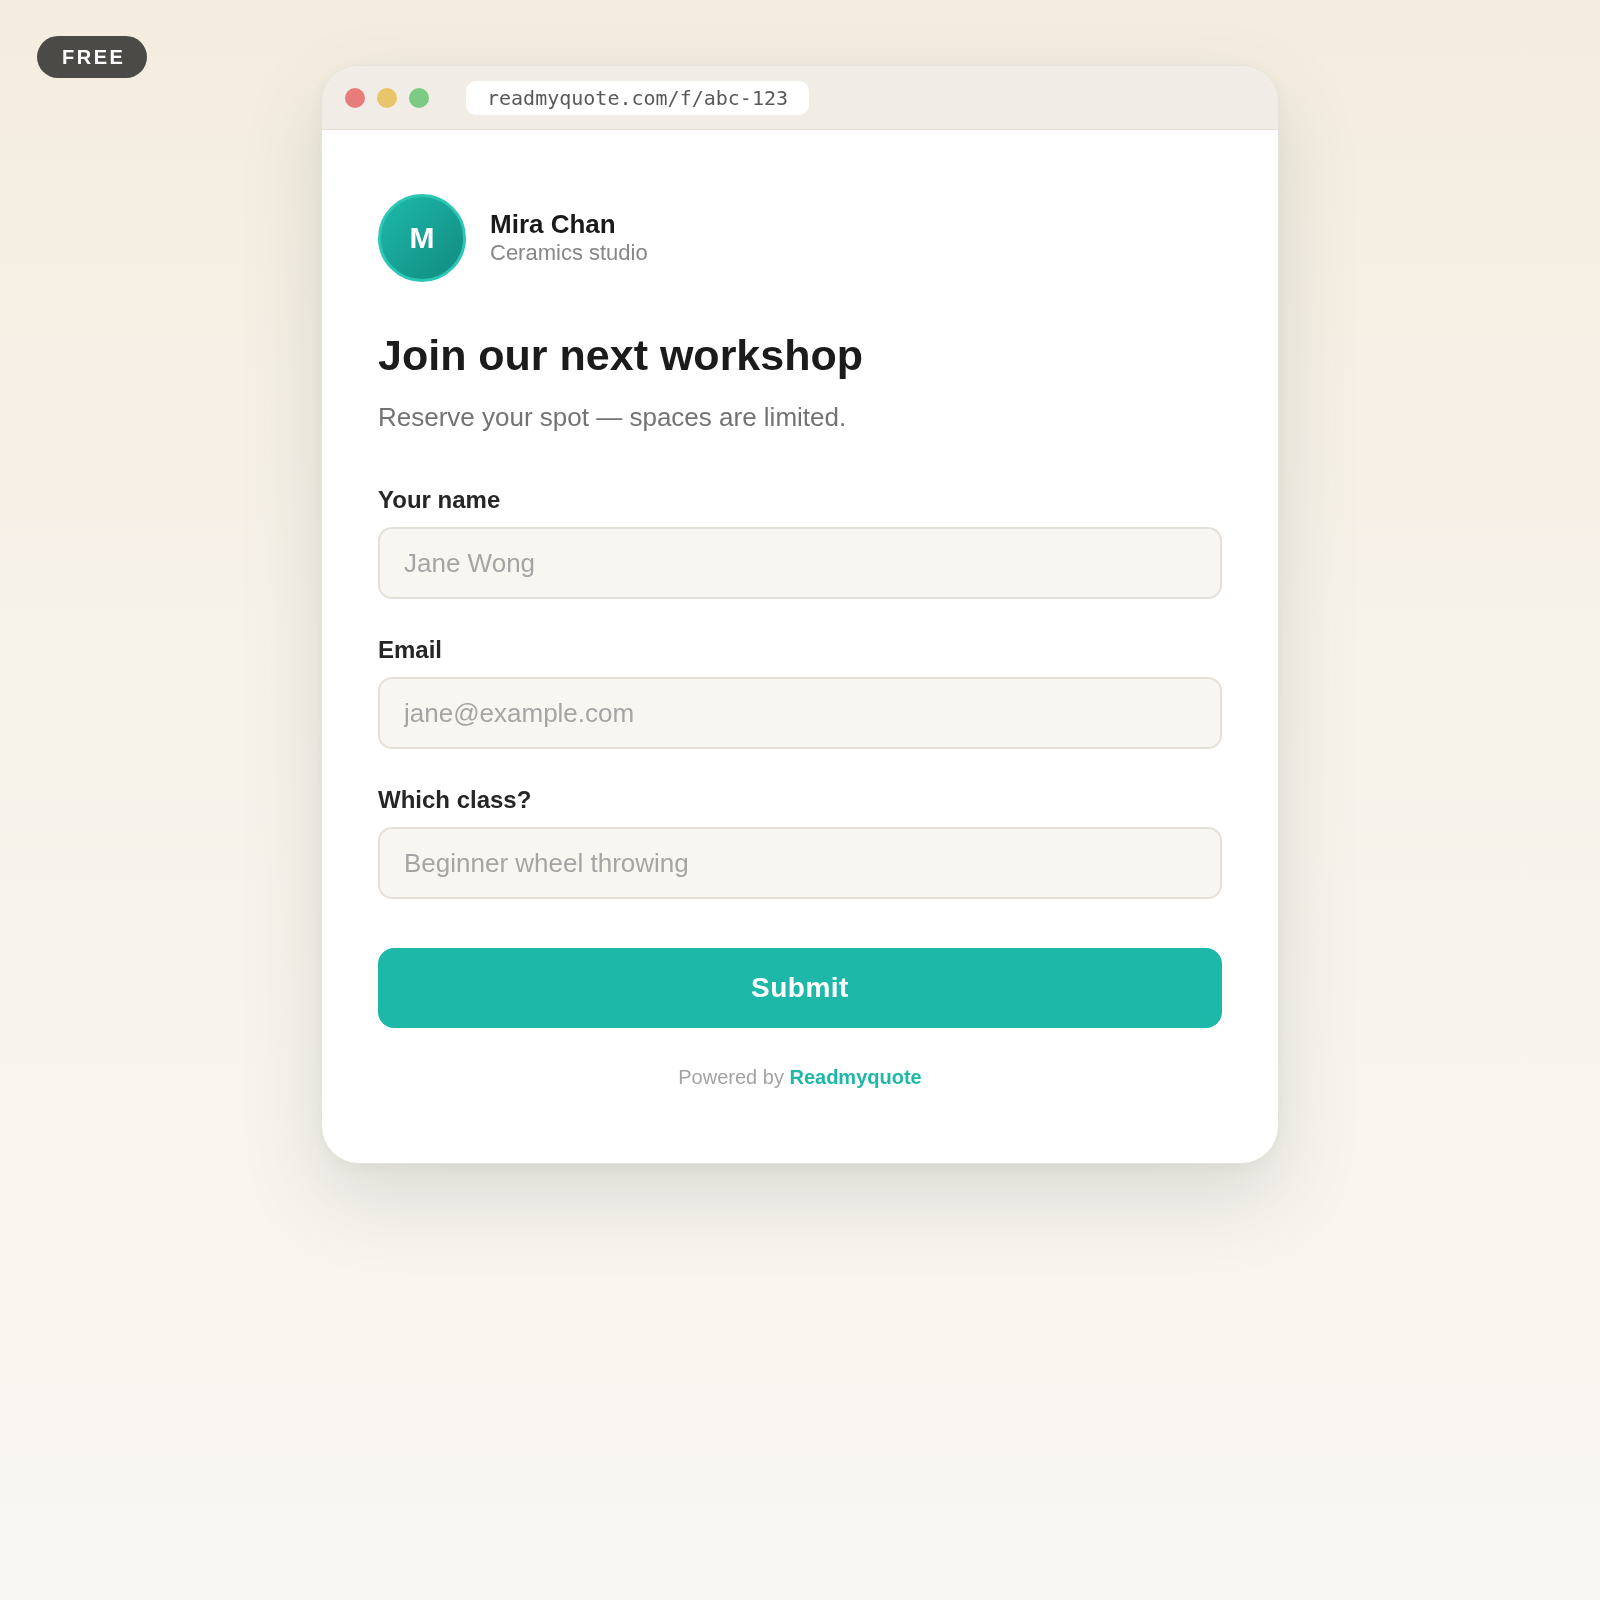 The image size is (1600, 1600). I want to click on window-close-icon, so click(355, 97).